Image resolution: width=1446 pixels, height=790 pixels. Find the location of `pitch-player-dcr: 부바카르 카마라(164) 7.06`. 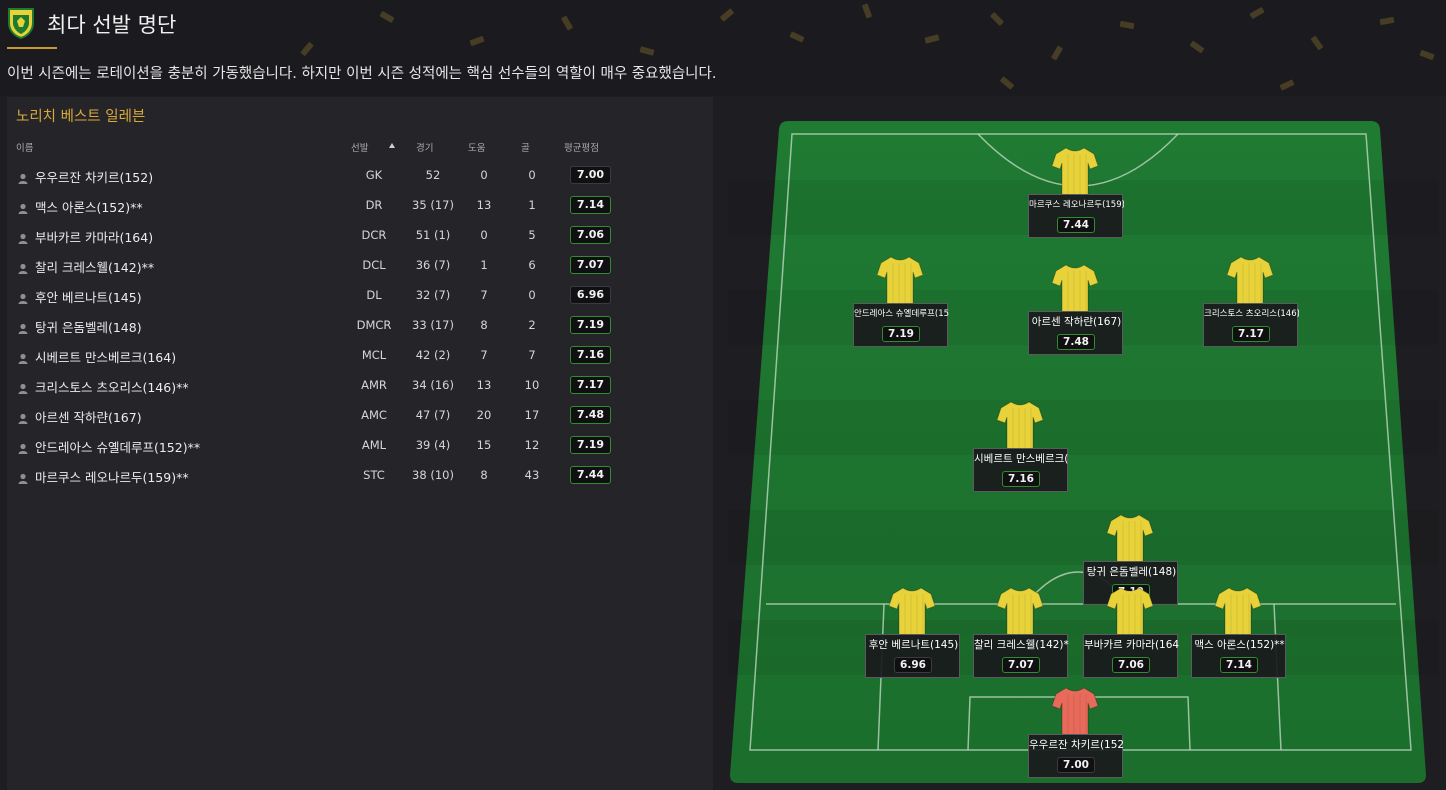

pitch-player-dcr: 부바카르 카마라(164) 7.06 is located at coordinates (1131, 640).